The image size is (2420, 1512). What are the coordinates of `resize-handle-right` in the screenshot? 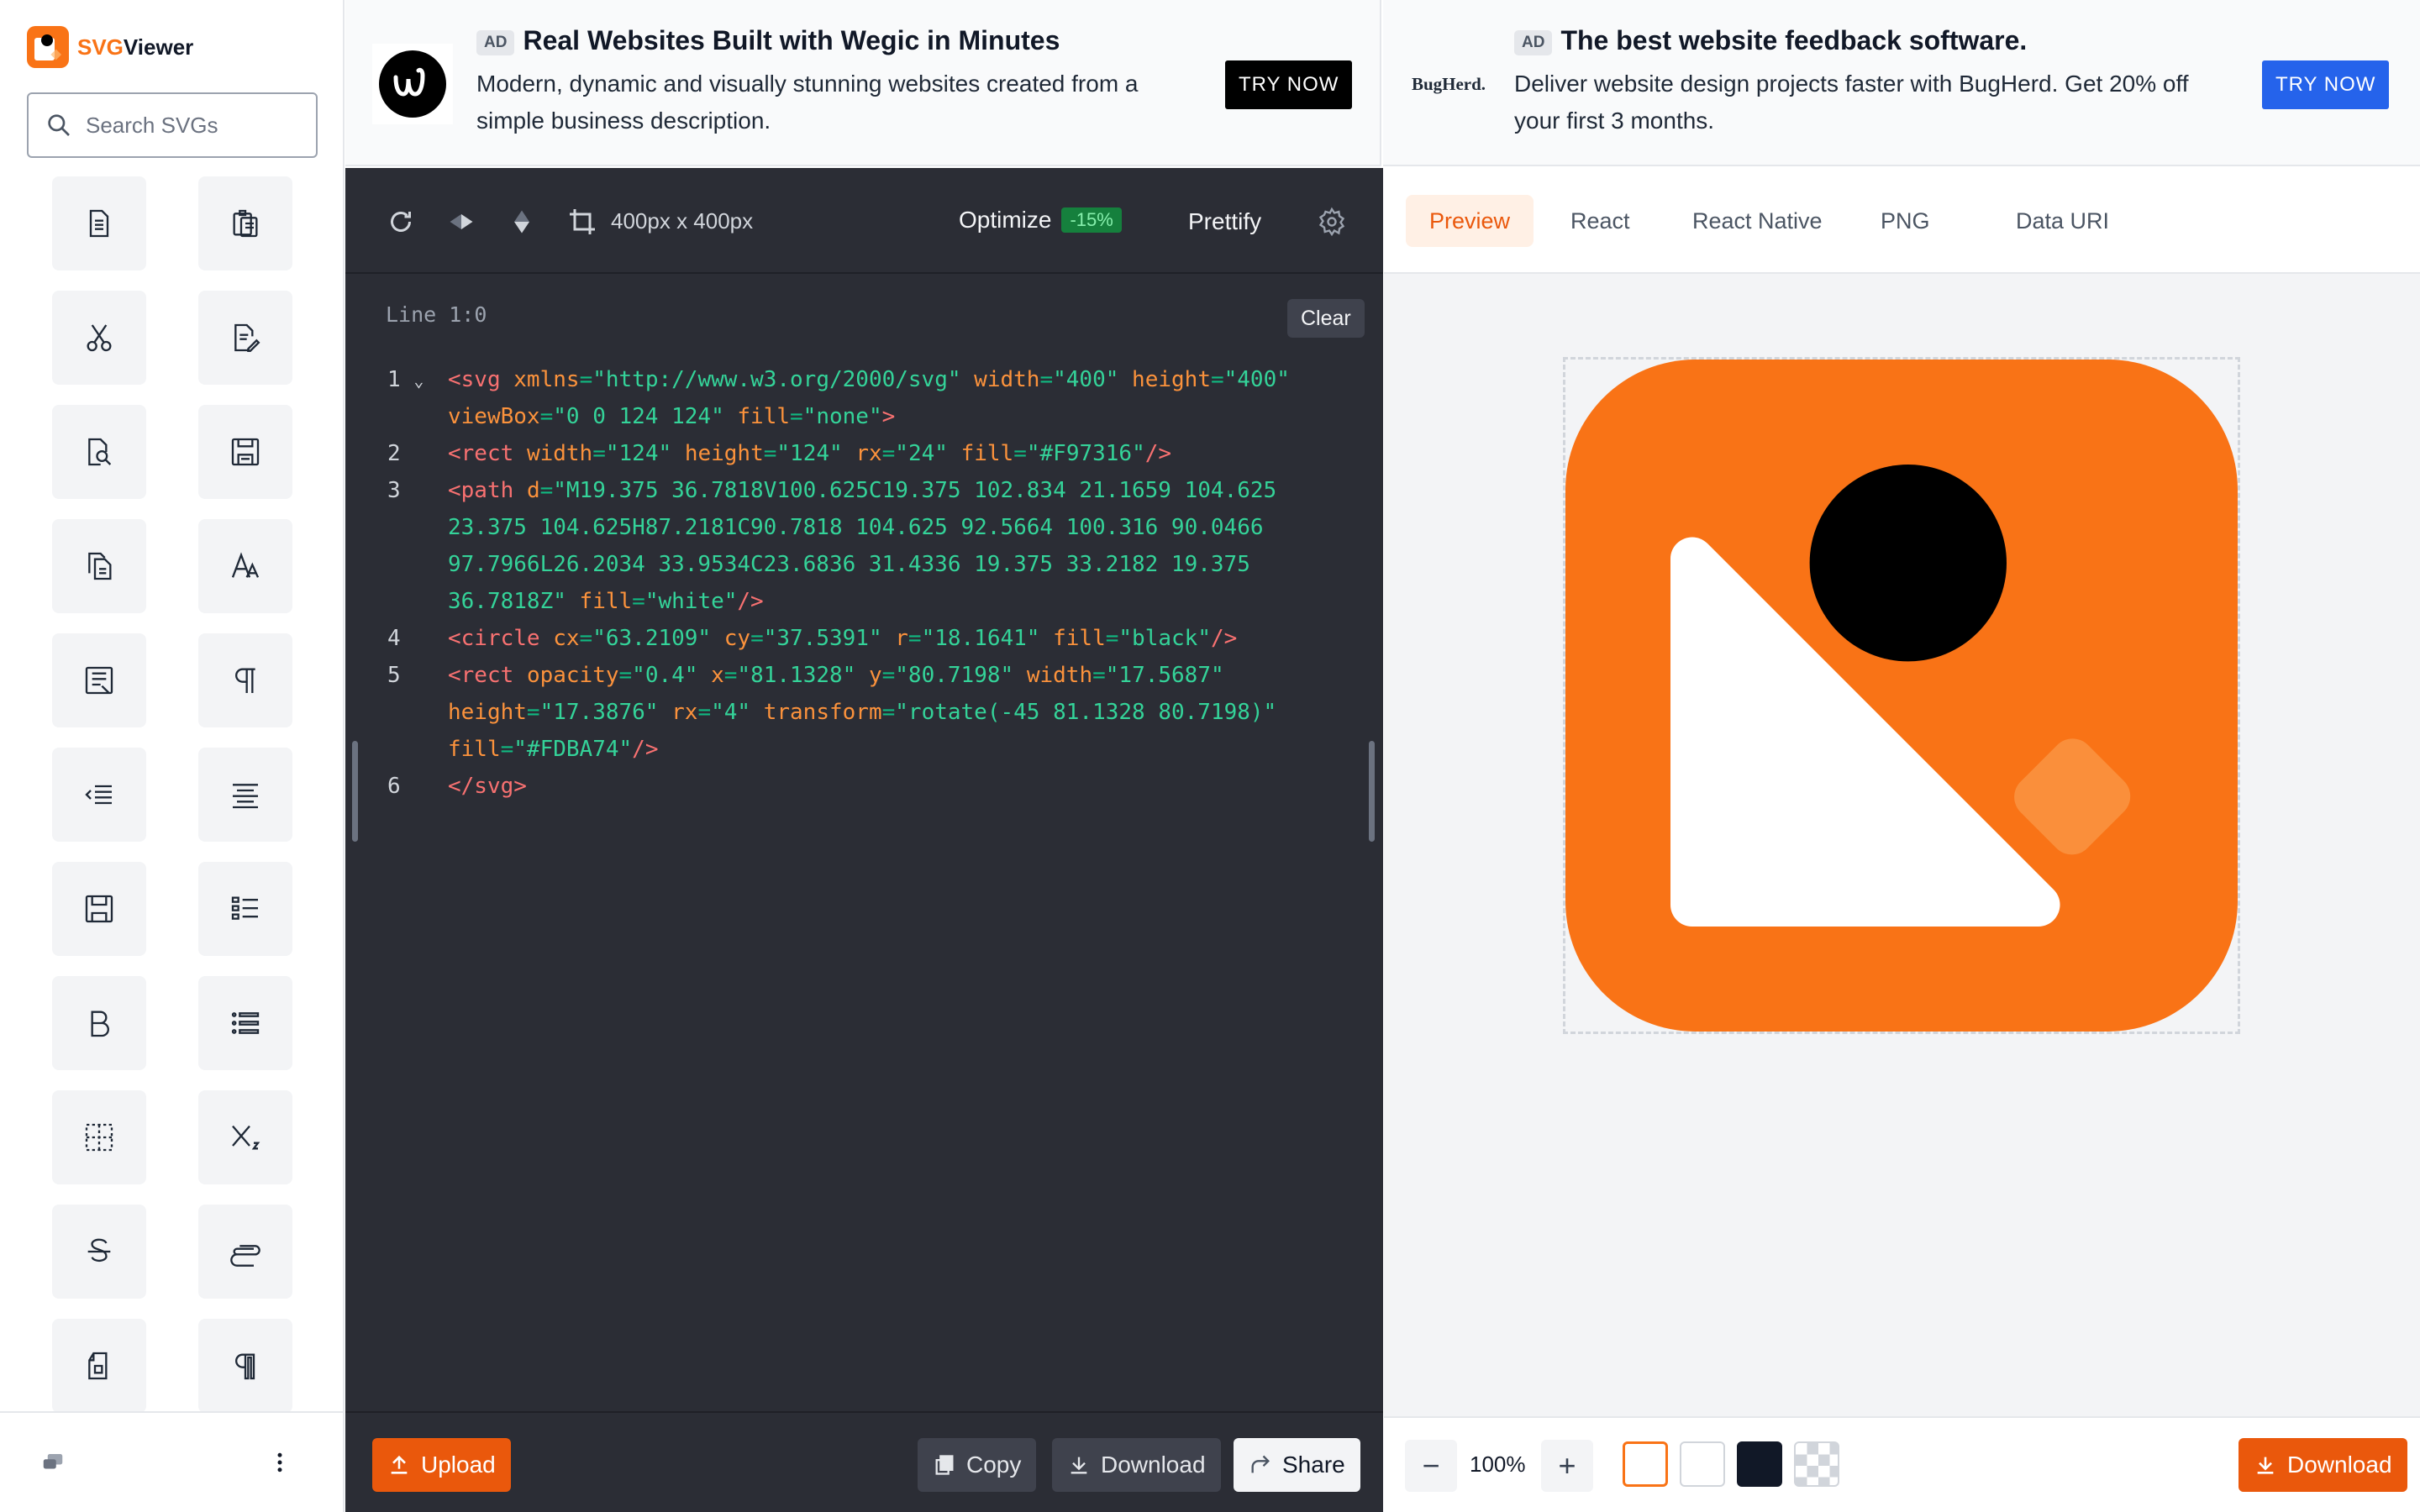 It's located at (1372, 791).